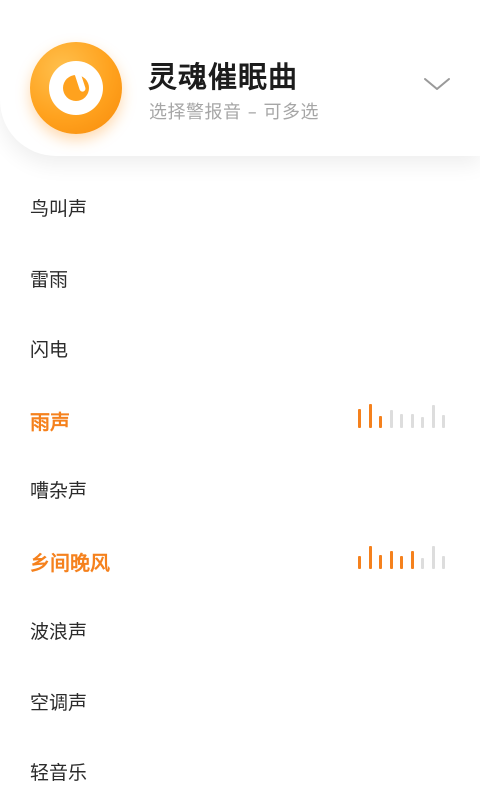  I want to click on sound-item: 鸟叫声, so click(240, 205).